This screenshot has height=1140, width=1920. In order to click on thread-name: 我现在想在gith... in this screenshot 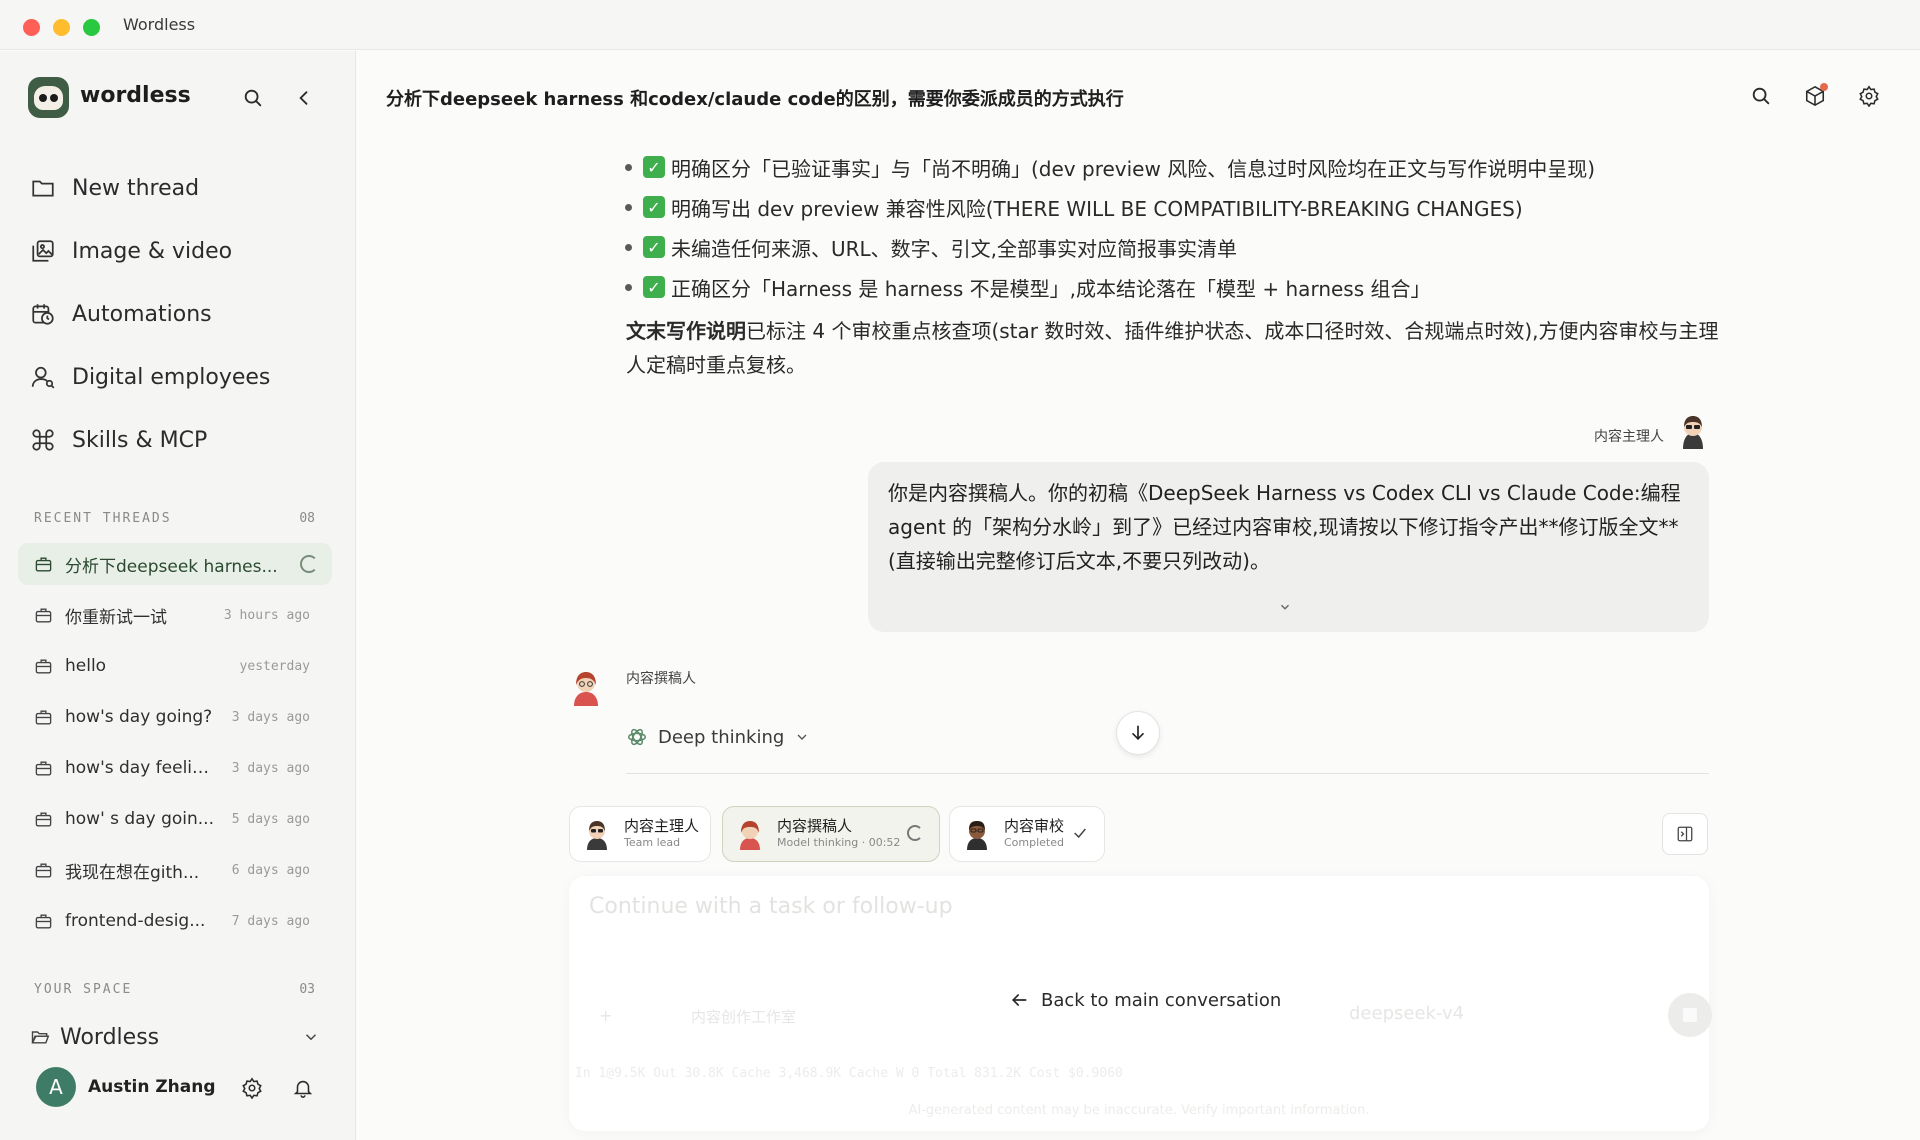, I will do `click(132, 872)`.